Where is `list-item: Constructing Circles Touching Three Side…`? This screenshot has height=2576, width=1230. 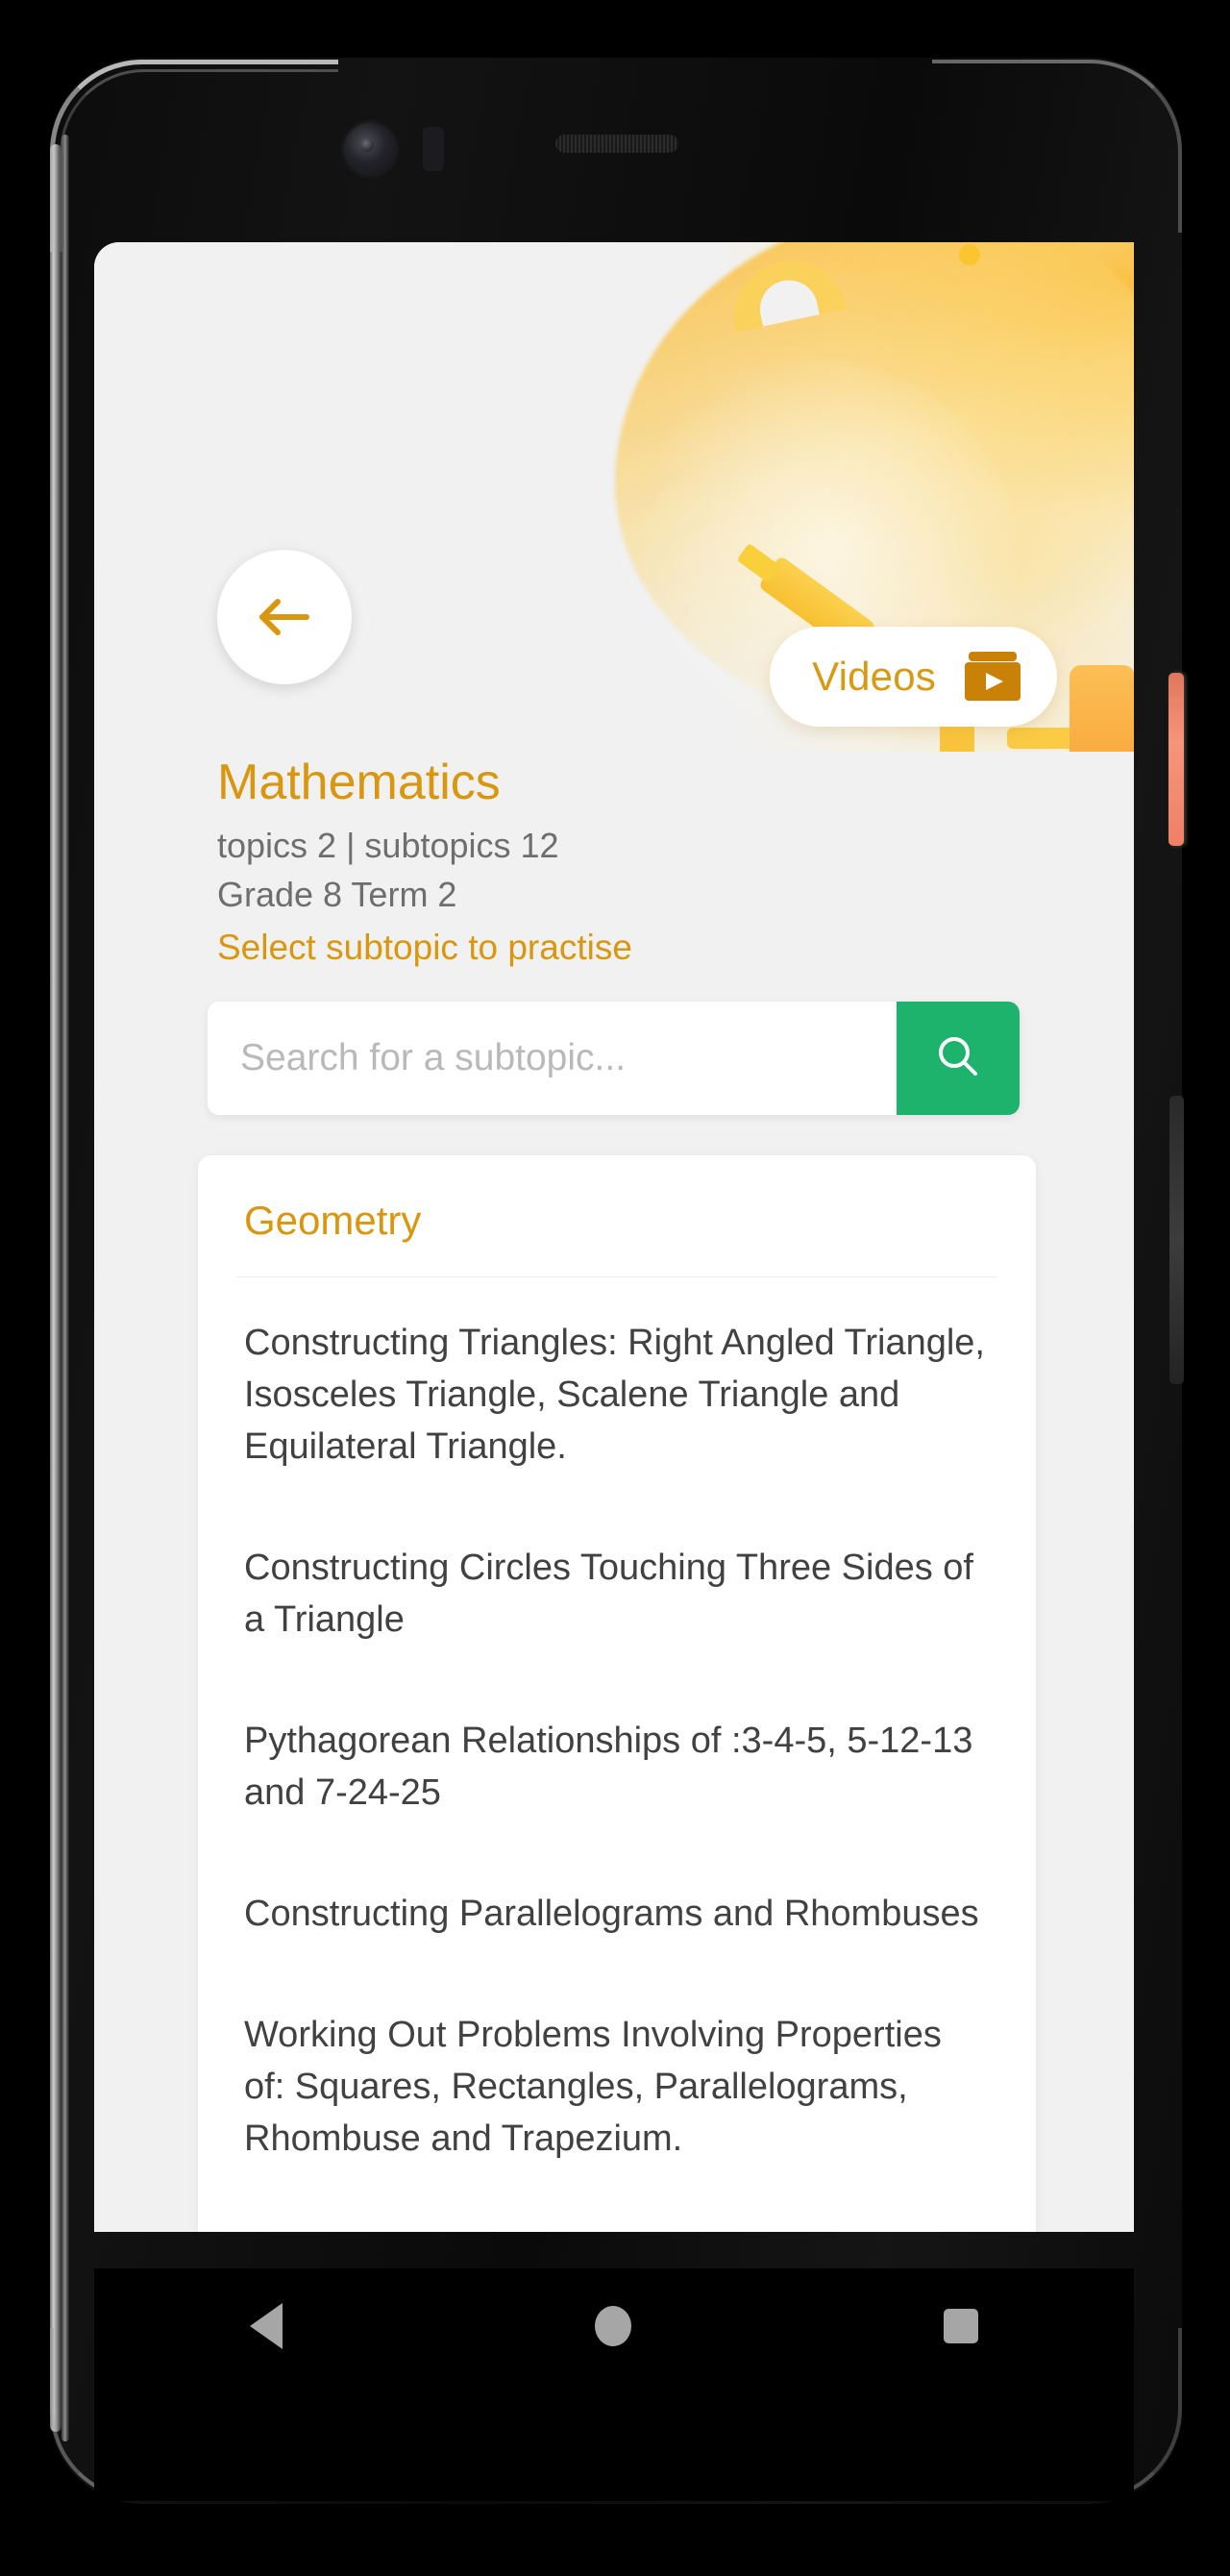
list-item: Constructing Circles Touching Three Side… is located at coordinates (617, 1577).